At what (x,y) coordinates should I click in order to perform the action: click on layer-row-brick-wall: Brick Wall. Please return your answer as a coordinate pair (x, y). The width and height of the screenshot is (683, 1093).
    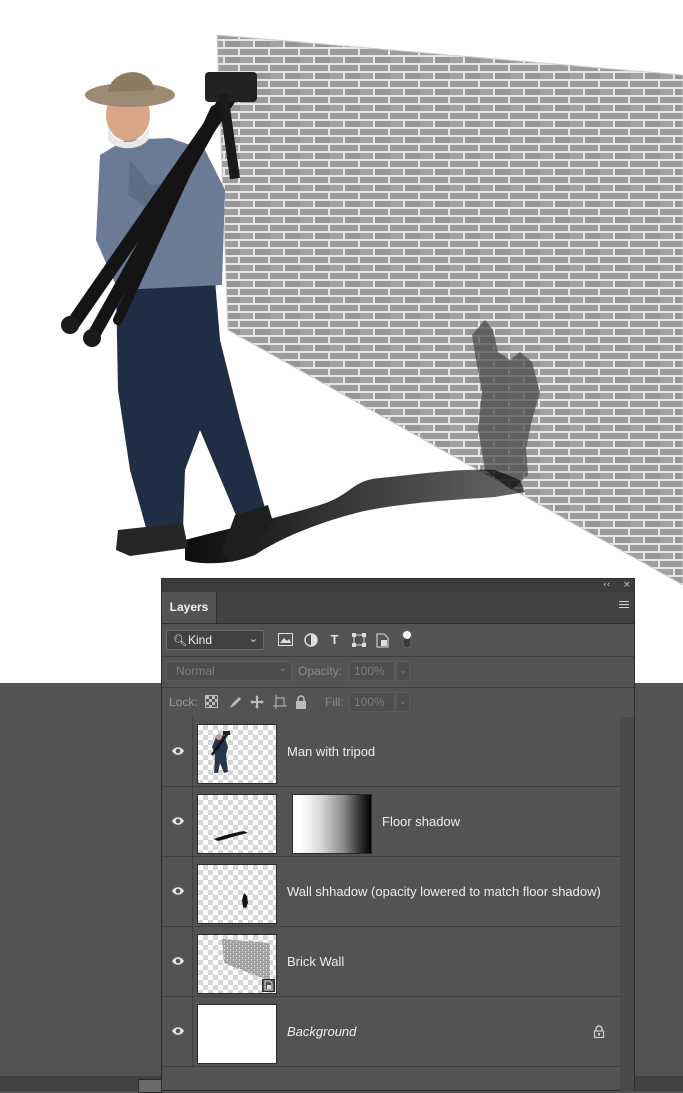
    Looking at the image, I should click on (391, 962).